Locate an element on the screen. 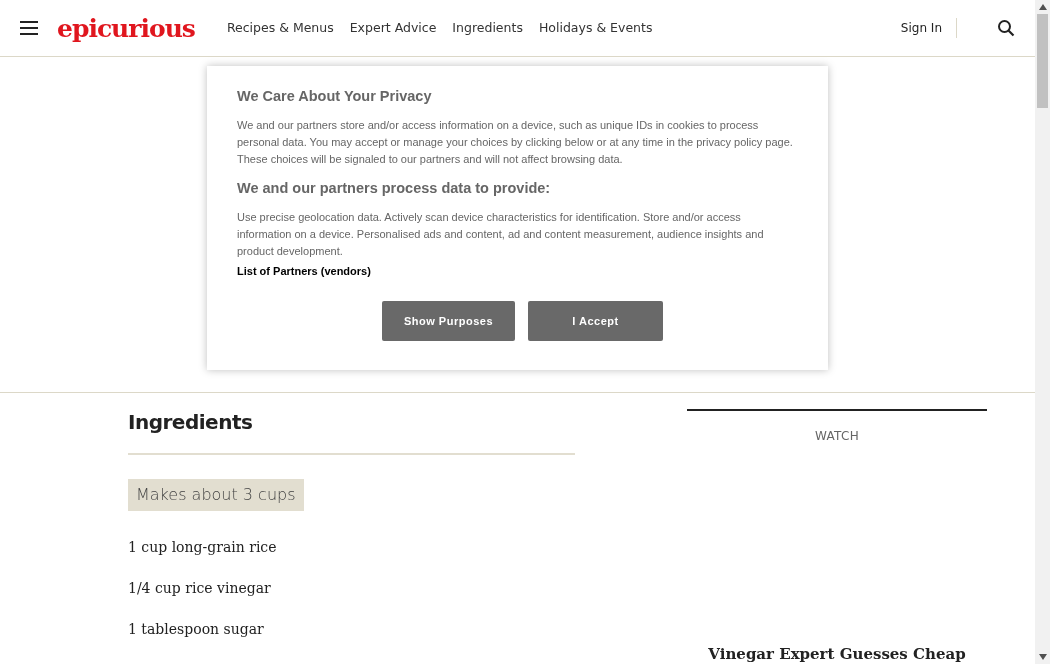  dialog-title: We Care About Your Privacy is located at coordinates (335, 96).